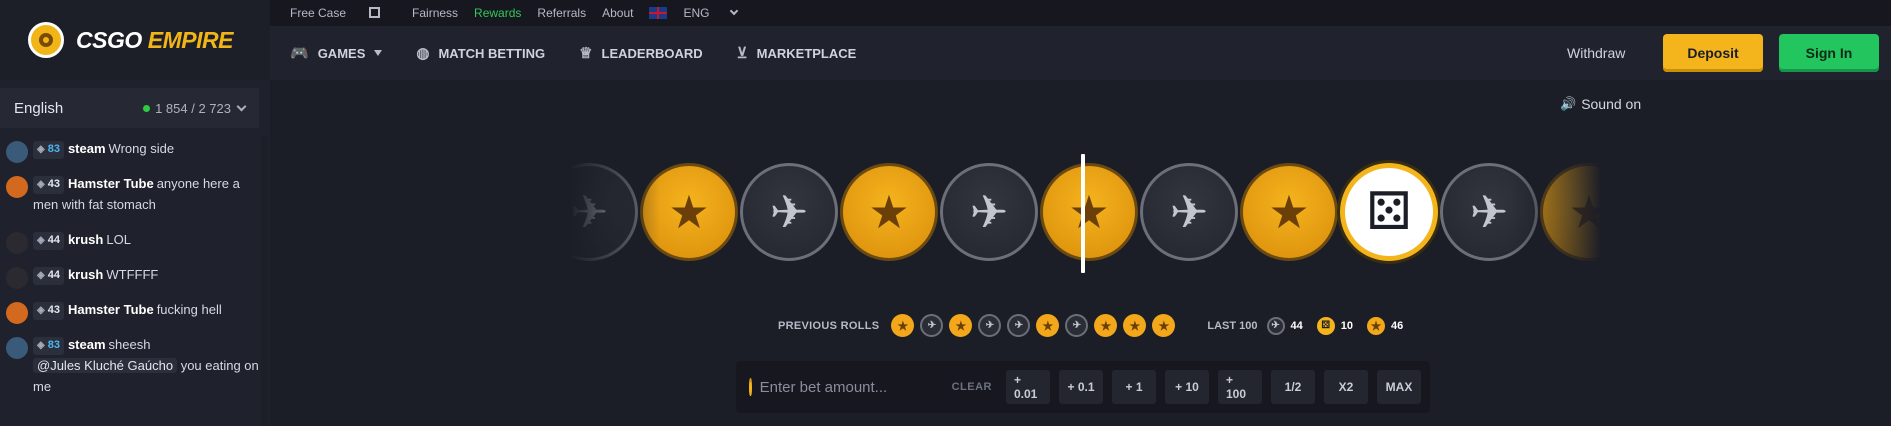 This screenshot has height=426, width=1891. I want to click on max-button: MAX, so click(1399, 387).